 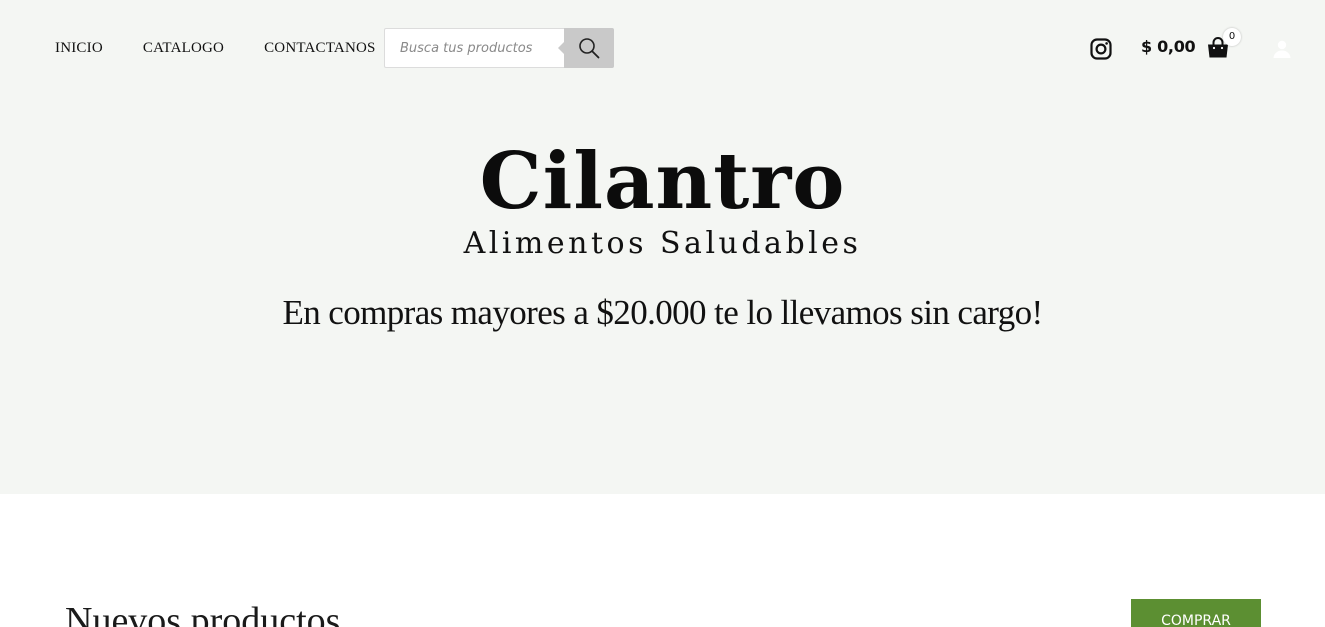 I want to click on product-search, so click(x=499, y=48).